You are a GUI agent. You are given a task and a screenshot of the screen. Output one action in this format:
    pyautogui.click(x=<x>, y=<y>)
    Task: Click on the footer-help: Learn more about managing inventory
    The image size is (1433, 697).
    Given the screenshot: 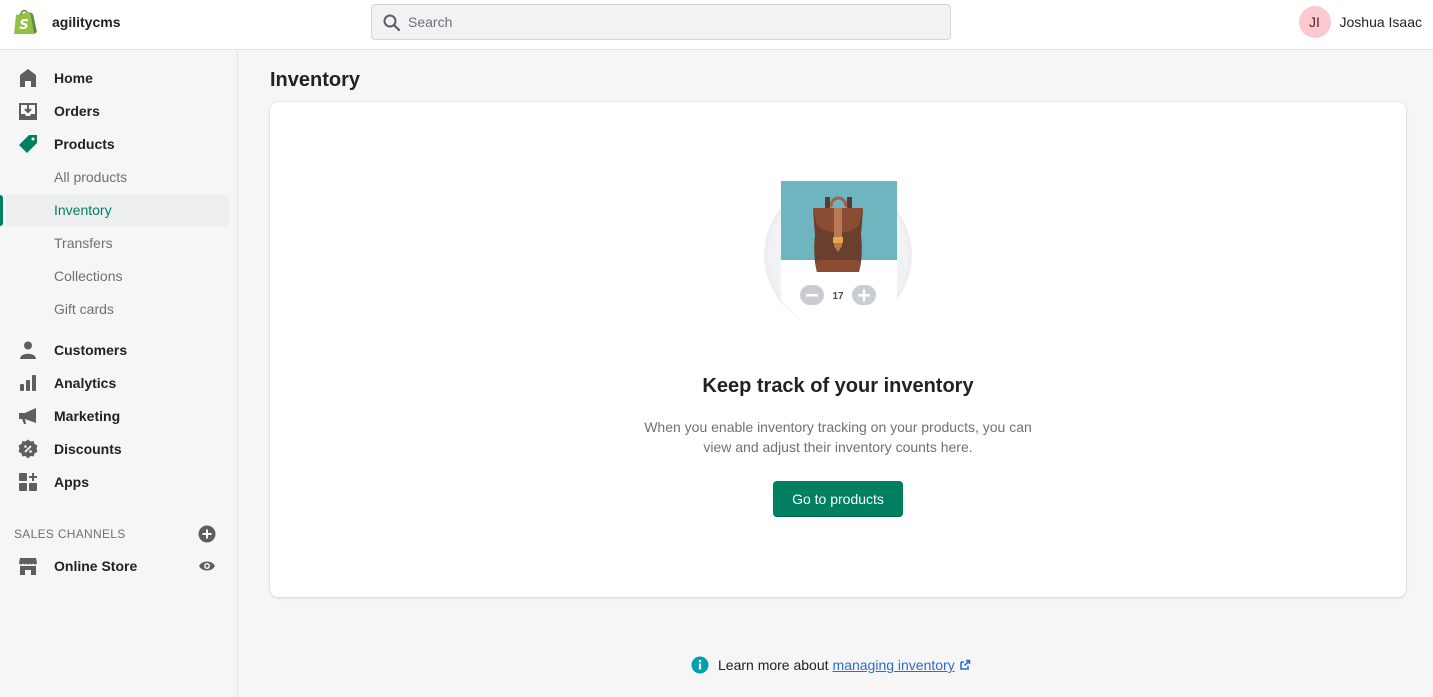 What is the action you would take?
    pyautogui.click(x=831, y=665)
    